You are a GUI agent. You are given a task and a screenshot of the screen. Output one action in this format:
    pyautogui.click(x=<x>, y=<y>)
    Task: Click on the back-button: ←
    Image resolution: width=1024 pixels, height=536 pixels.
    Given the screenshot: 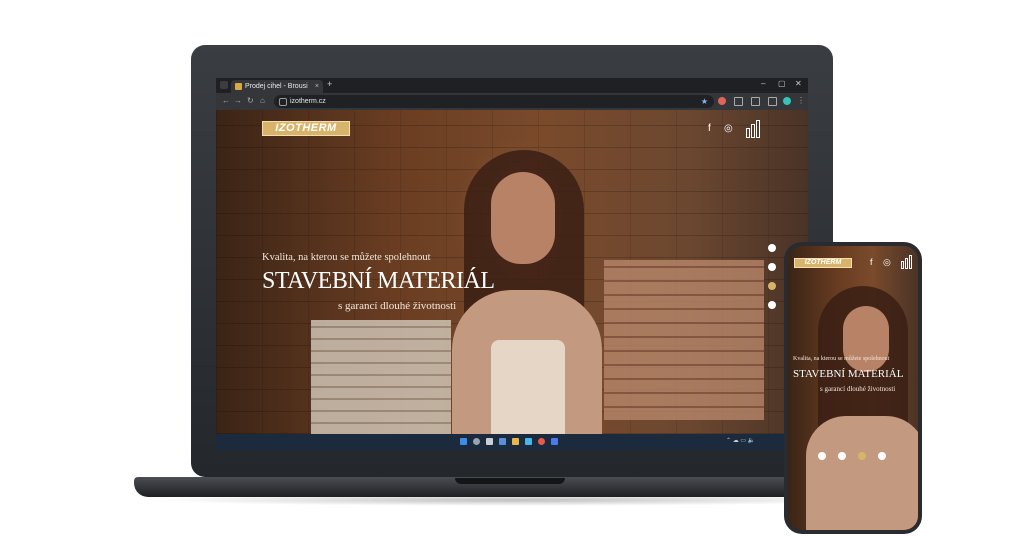 What is the action you would take?
    pyautogui.click(x=226, y=100)
    